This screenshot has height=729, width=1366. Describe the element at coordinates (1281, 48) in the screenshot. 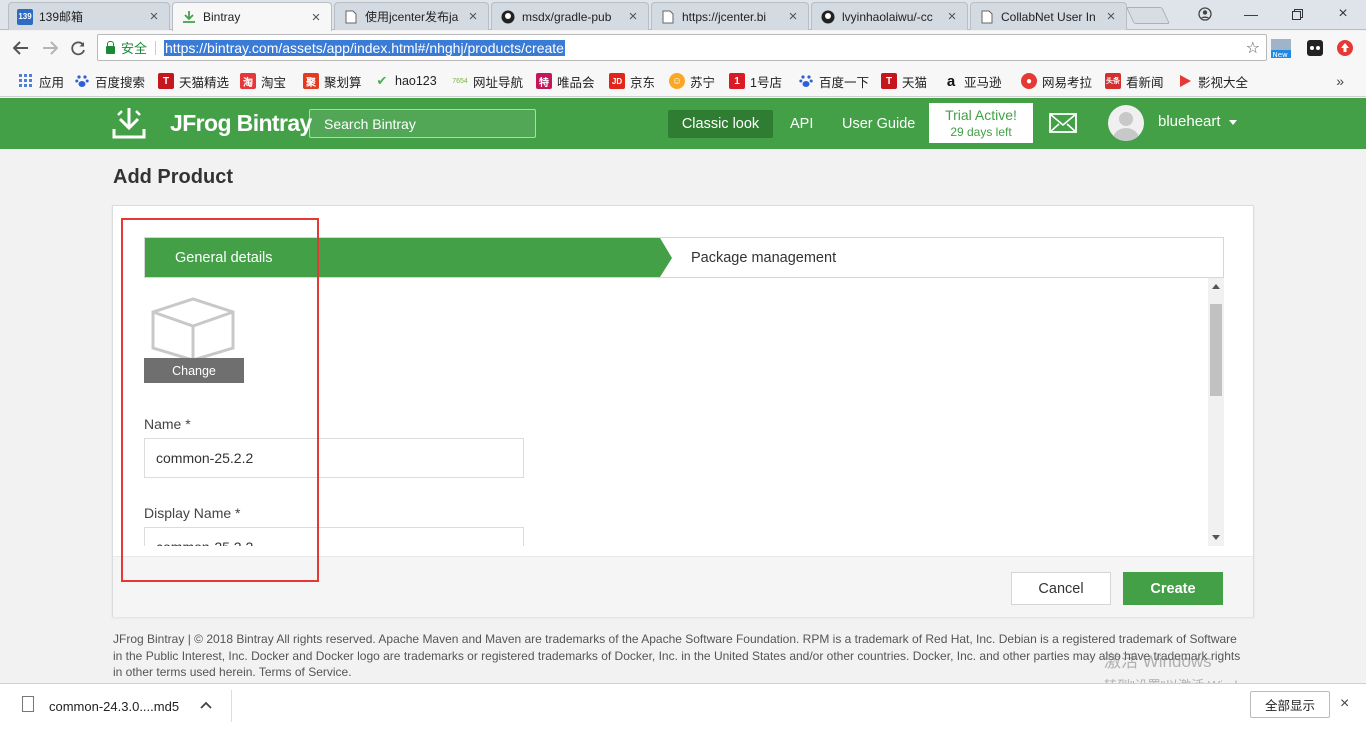

I see `news-extension-icon: New` at that location.